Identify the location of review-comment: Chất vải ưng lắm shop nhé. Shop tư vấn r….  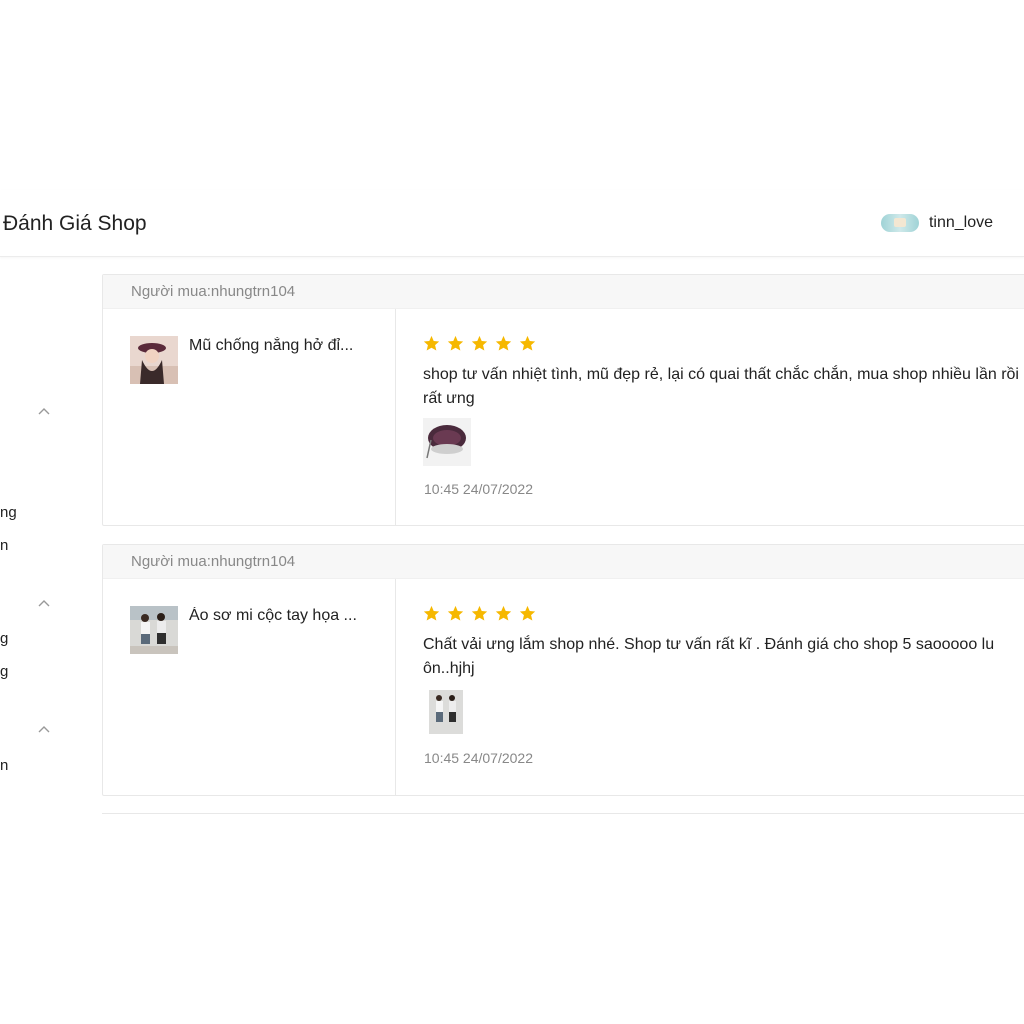
(709, 656).